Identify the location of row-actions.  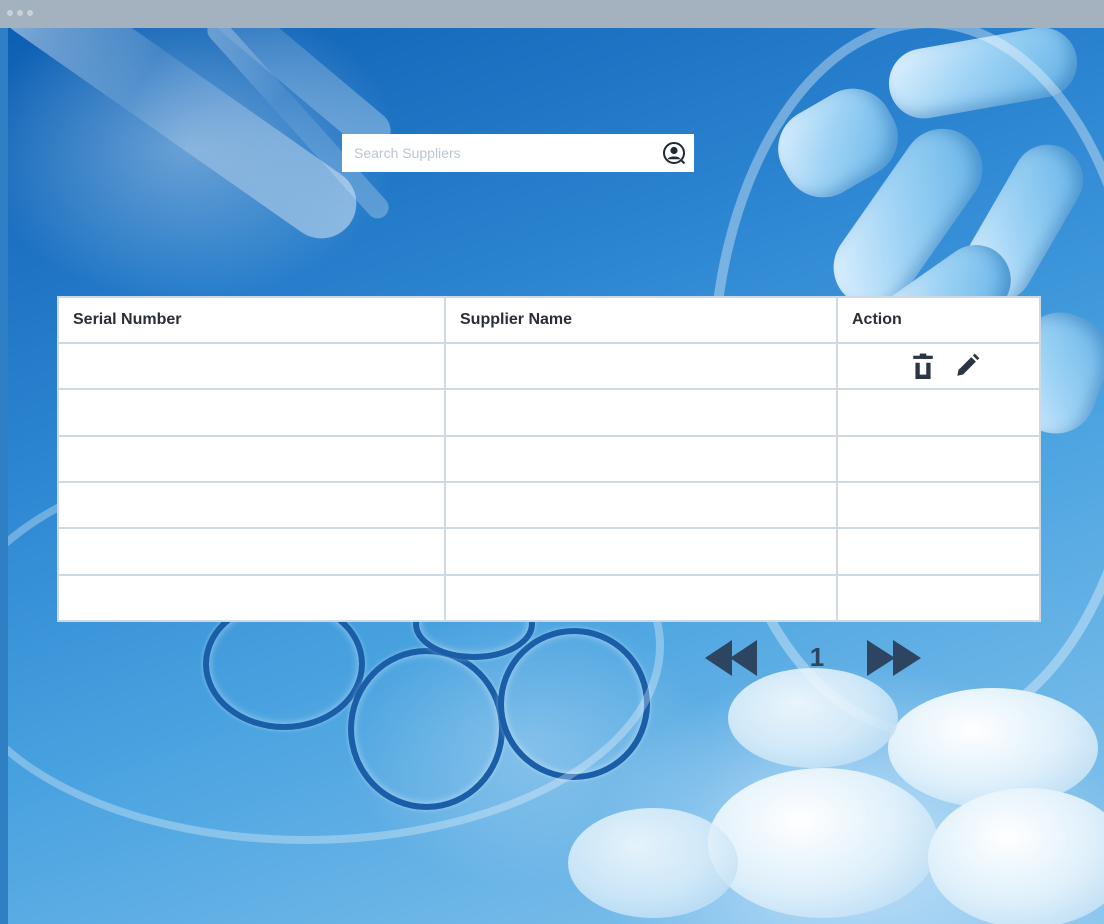
(938, 366).